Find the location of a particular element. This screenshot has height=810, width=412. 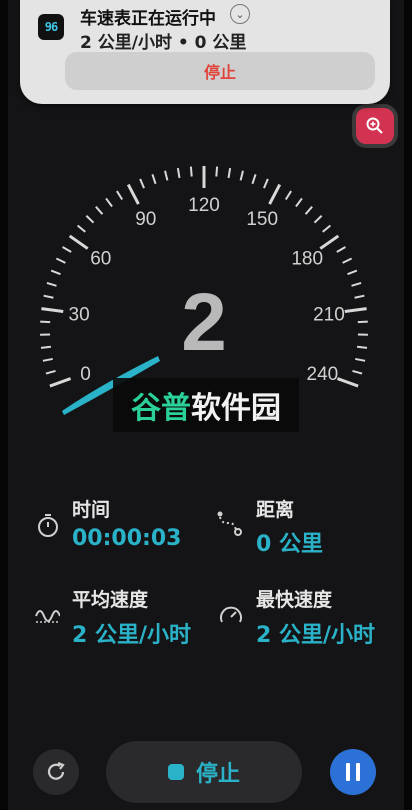

gauge-icon is located at coordinates (231, 614).